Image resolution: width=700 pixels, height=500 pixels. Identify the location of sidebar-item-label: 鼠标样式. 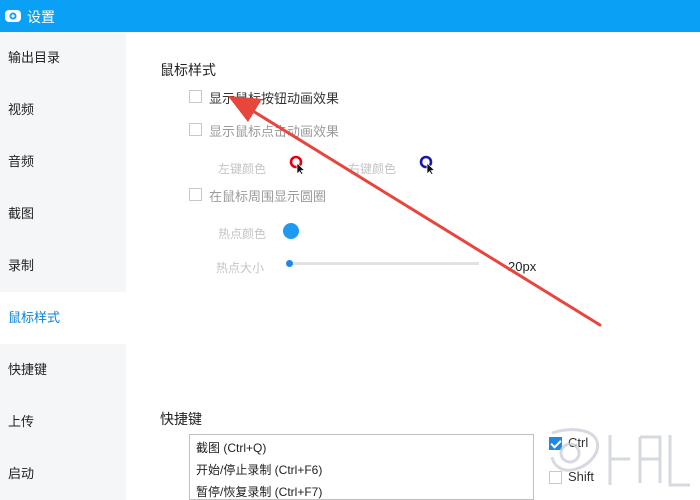
(34, 317).